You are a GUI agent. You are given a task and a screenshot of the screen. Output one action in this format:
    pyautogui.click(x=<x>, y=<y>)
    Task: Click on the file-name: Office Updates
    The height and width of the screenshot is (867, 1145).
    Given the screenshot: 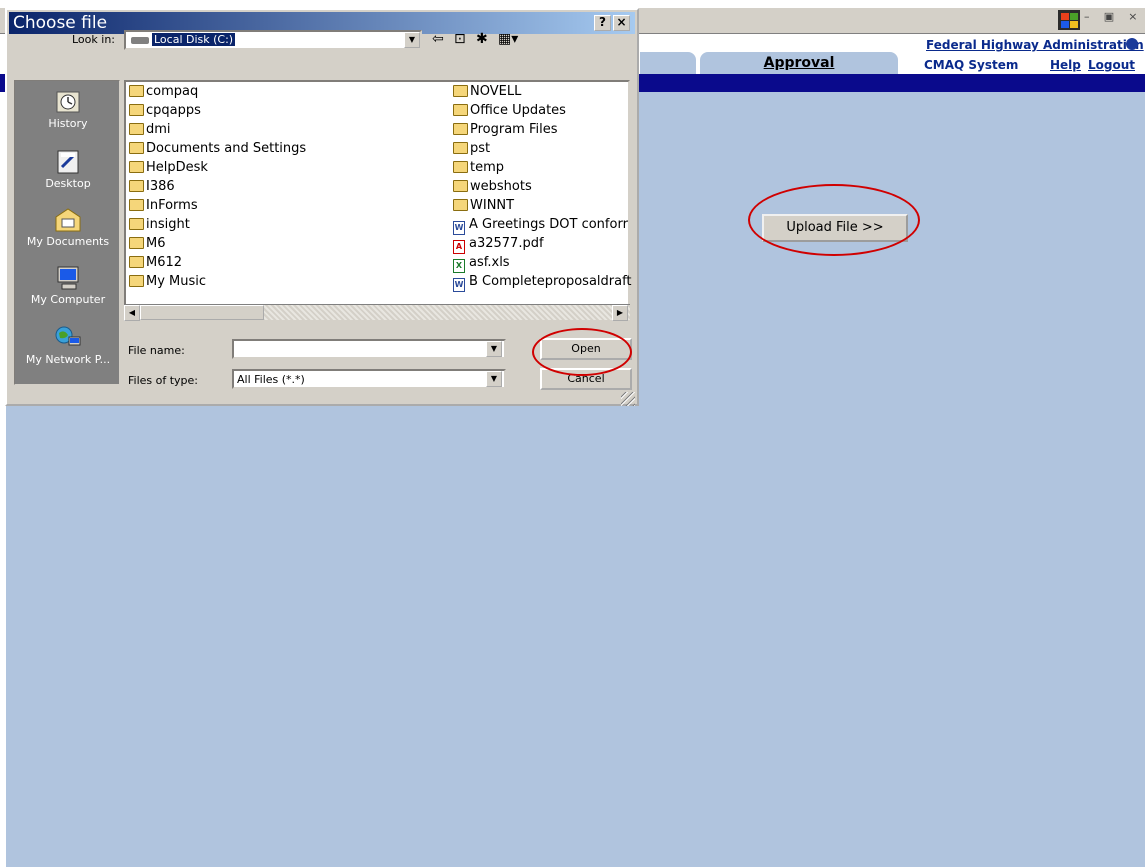 What is the action you would take?
    pyautogui.click(x=518, y=110)
    